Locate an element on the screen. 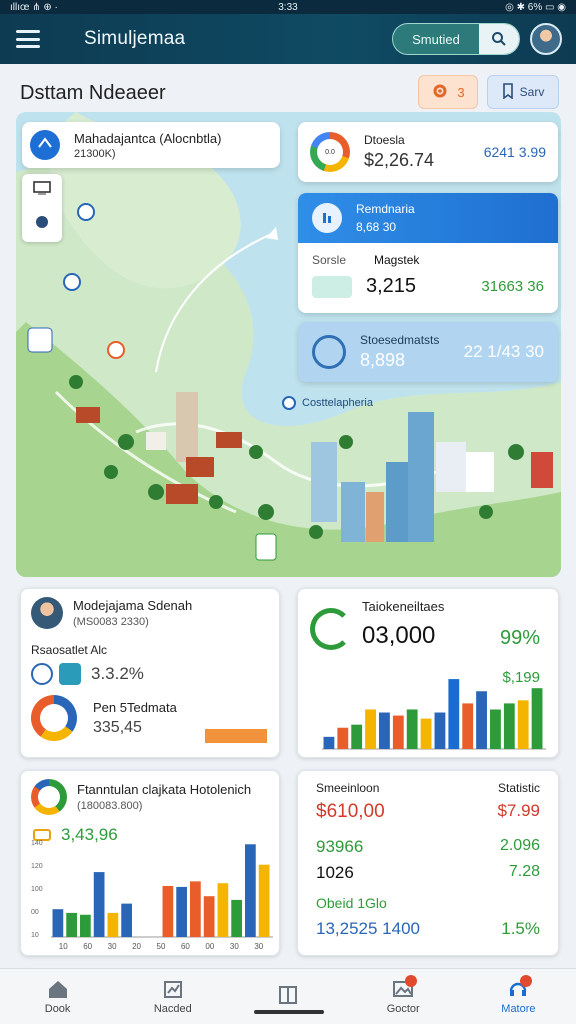 This screenshot has height=1024, width=576. stat-label: Dtoesla is located at coordinates (384, 140).